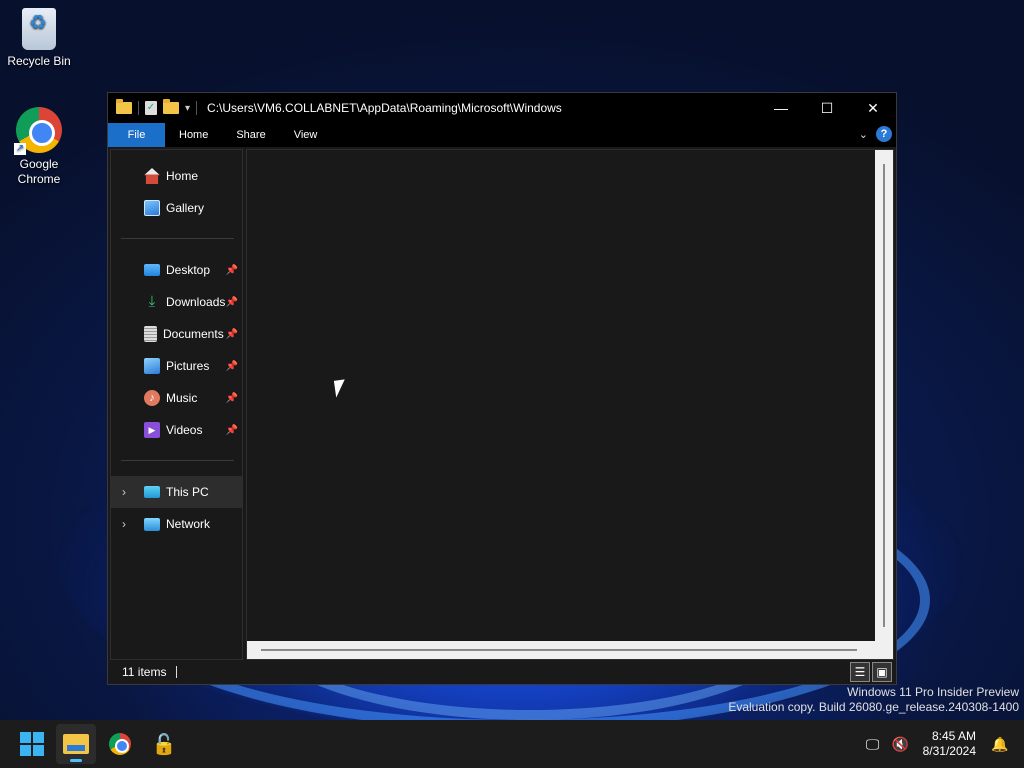 This screenshot has height=768, width=1024. Describe the element at coordinates (512, 744) in the screenshot. I see `taskbar: 🔓 🖵 🔇 8:45 AM 8/31/2024 🔔` at that location.